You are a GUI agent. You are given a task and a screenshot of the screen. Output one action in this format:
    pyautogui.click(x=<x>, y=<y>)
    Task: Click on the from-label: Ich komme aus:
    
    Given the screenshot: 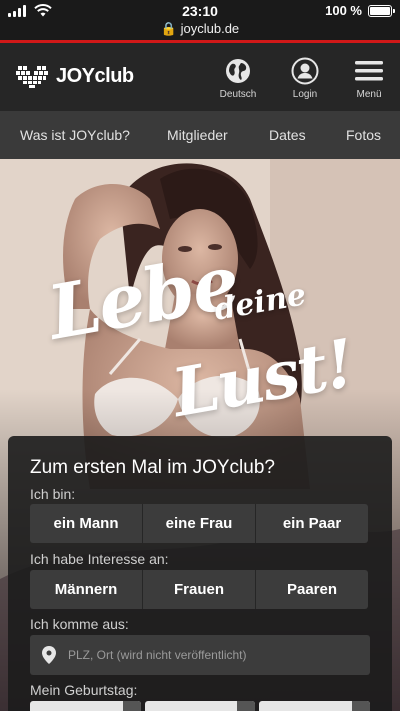 What is the action you would take?
    pyautogui.click(x=79, y=624)
    